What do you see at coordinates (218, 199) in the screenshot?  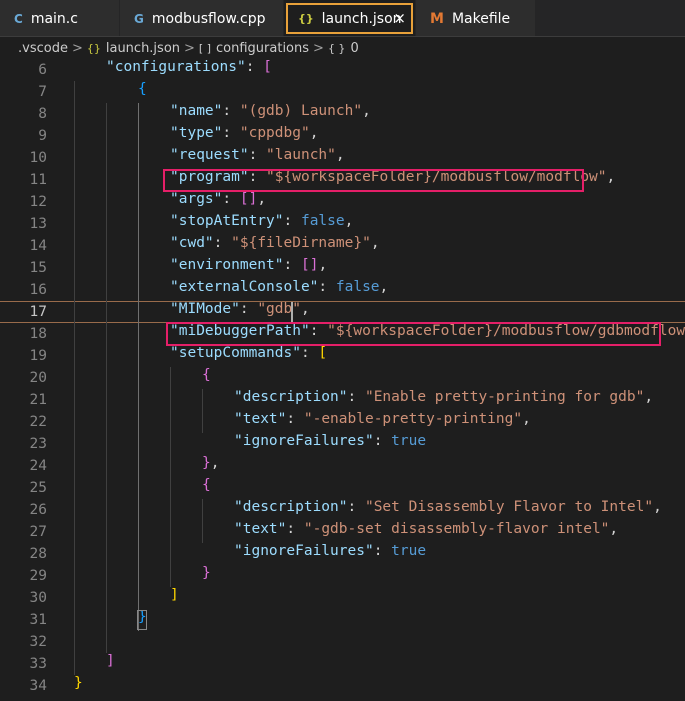 I see `code-line: "args": [],` at bounding box center [218, 199].